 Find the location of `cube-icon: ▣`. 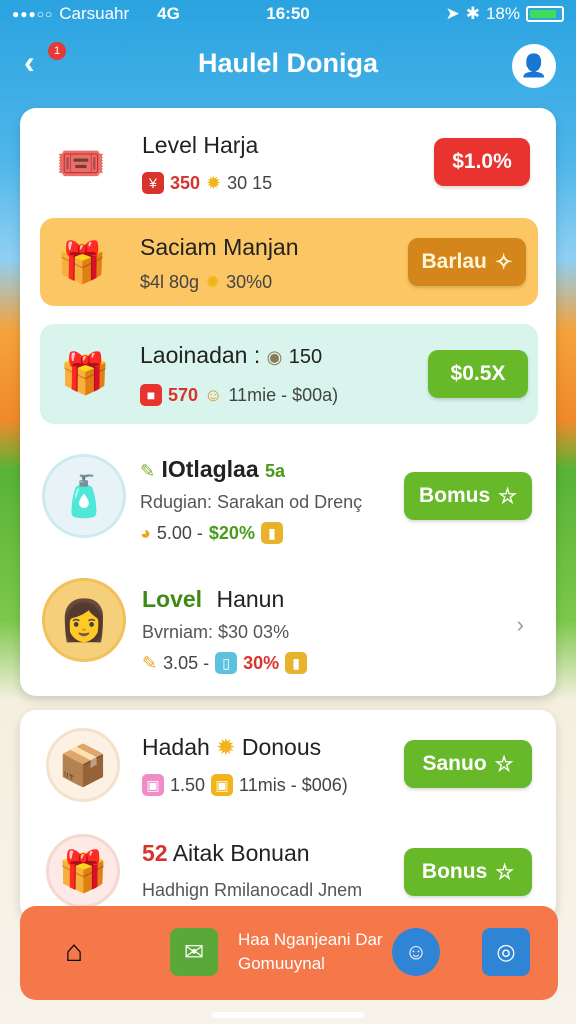

cube-icon: ▣ is located at coordinates (222, 785).